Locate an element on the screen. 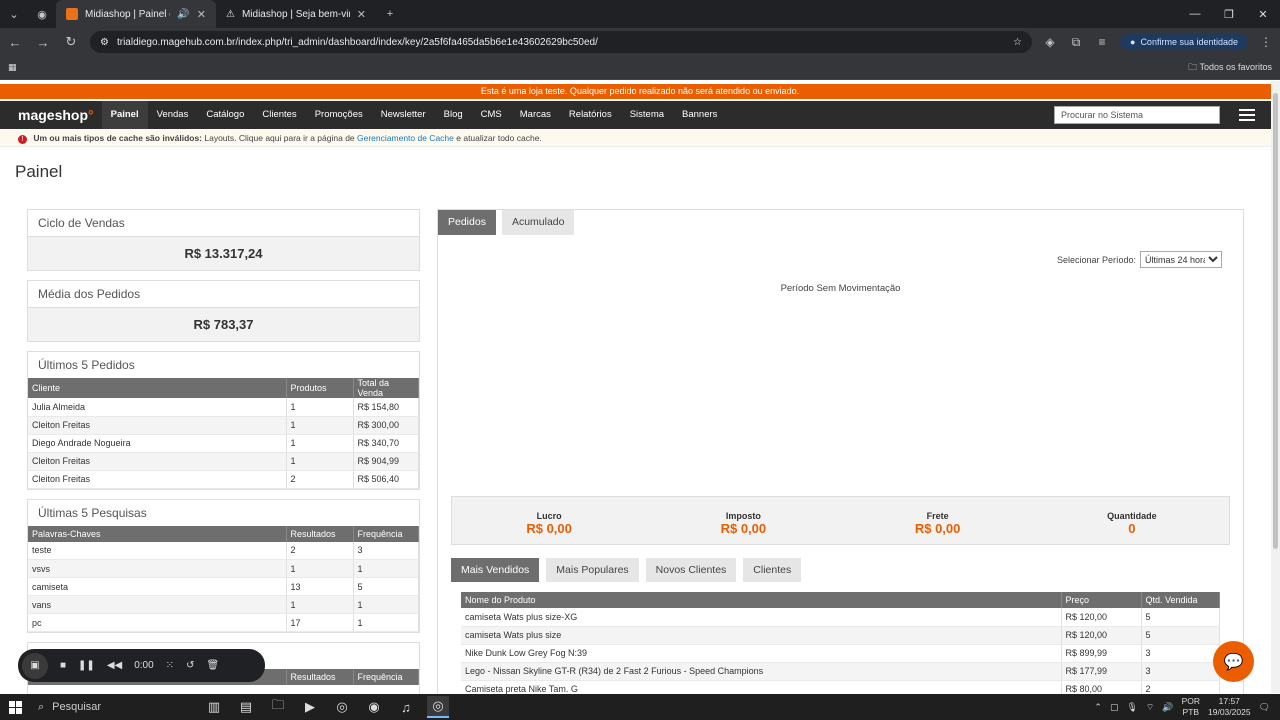 This screenshot has width=1280, height=720. tab-pedidos: Pedidos is located at coordinates (467, 222).